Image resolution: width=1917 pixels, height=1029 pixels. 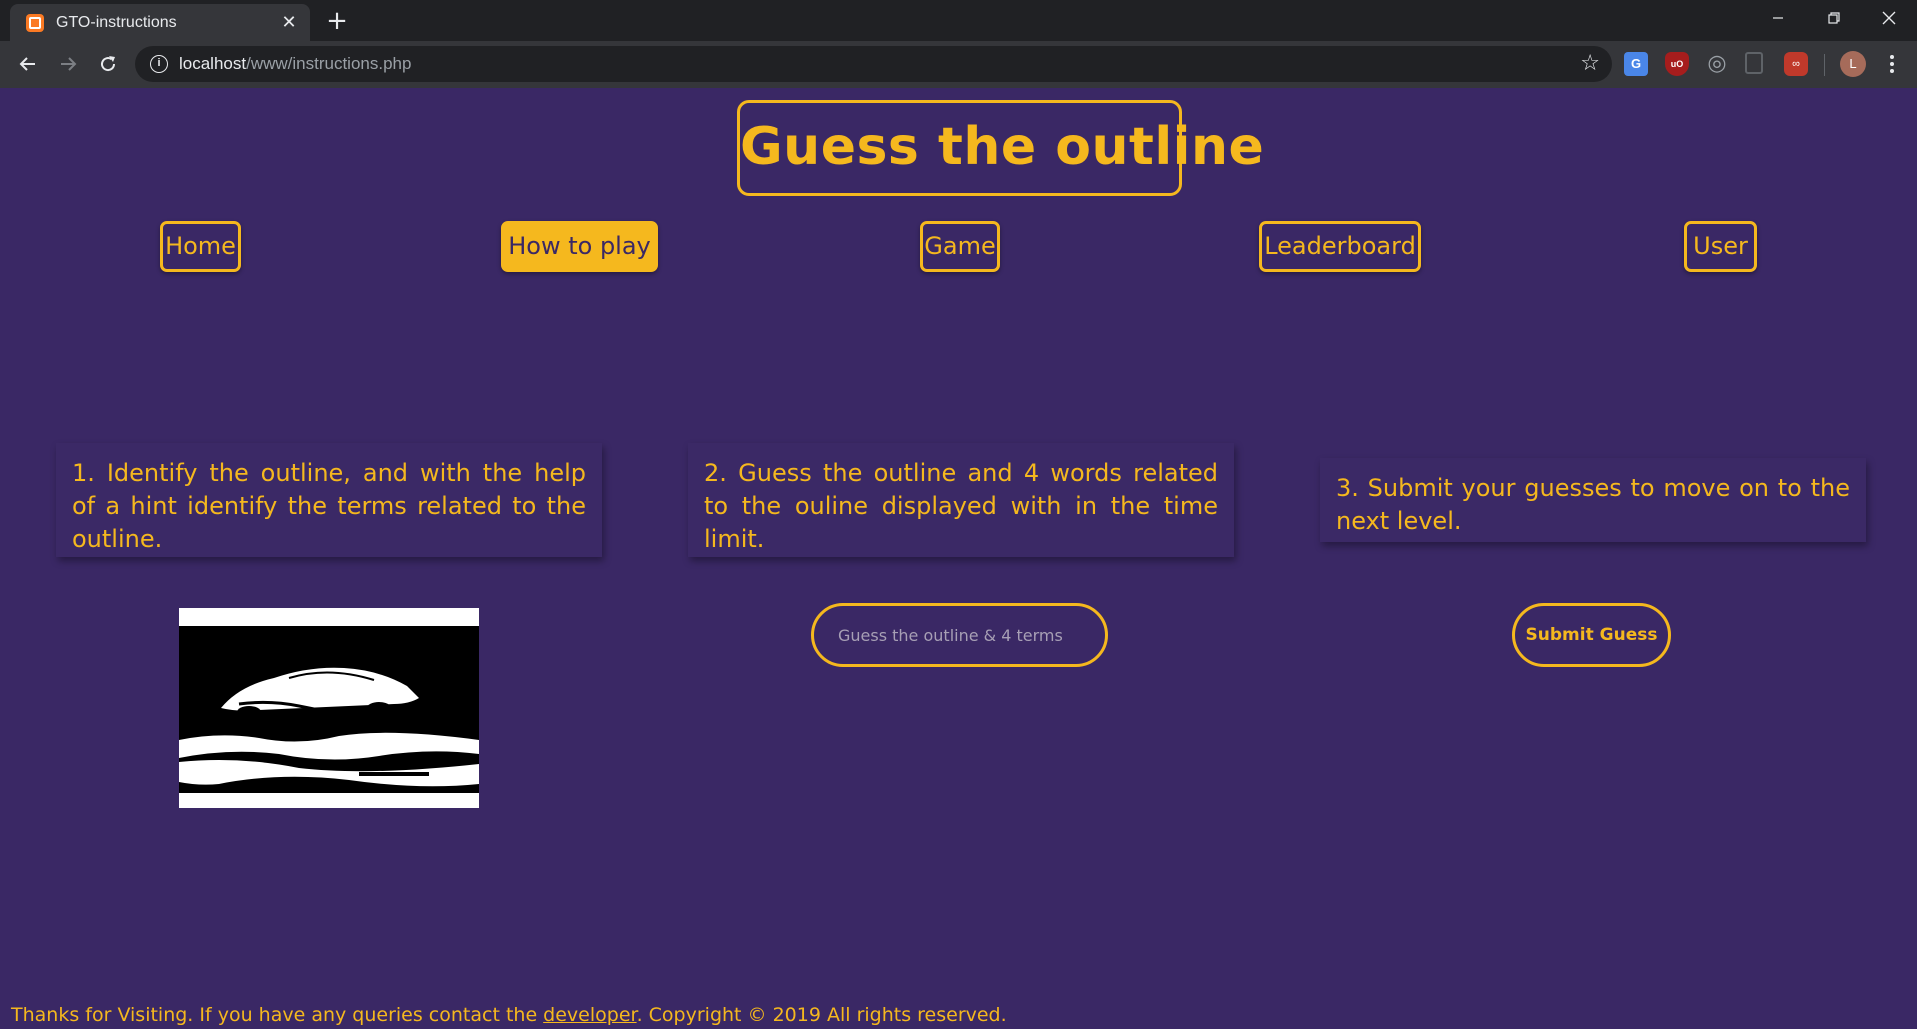 I want to click on nav-home: Home, so click(x=200, y=246).